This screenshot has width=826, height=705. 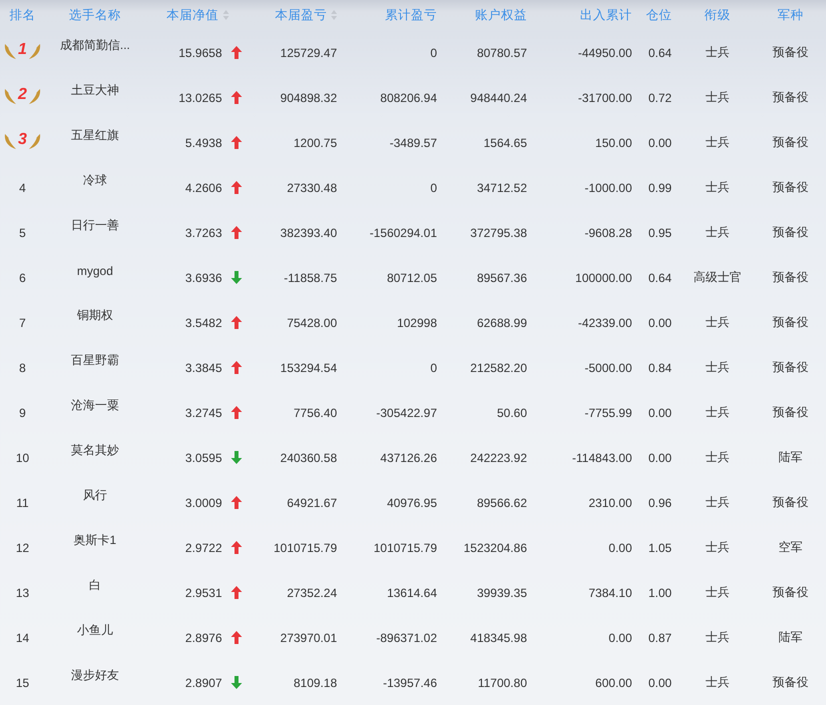 I want to click on position-cell-text: 0.72, so click(x=660, y=97).